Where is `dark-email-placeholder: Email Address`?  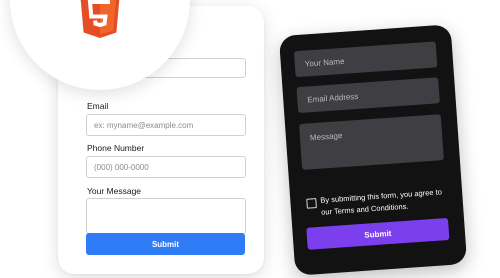 dark-email-placeholder: Email Address is located at coordinates (333, 97).